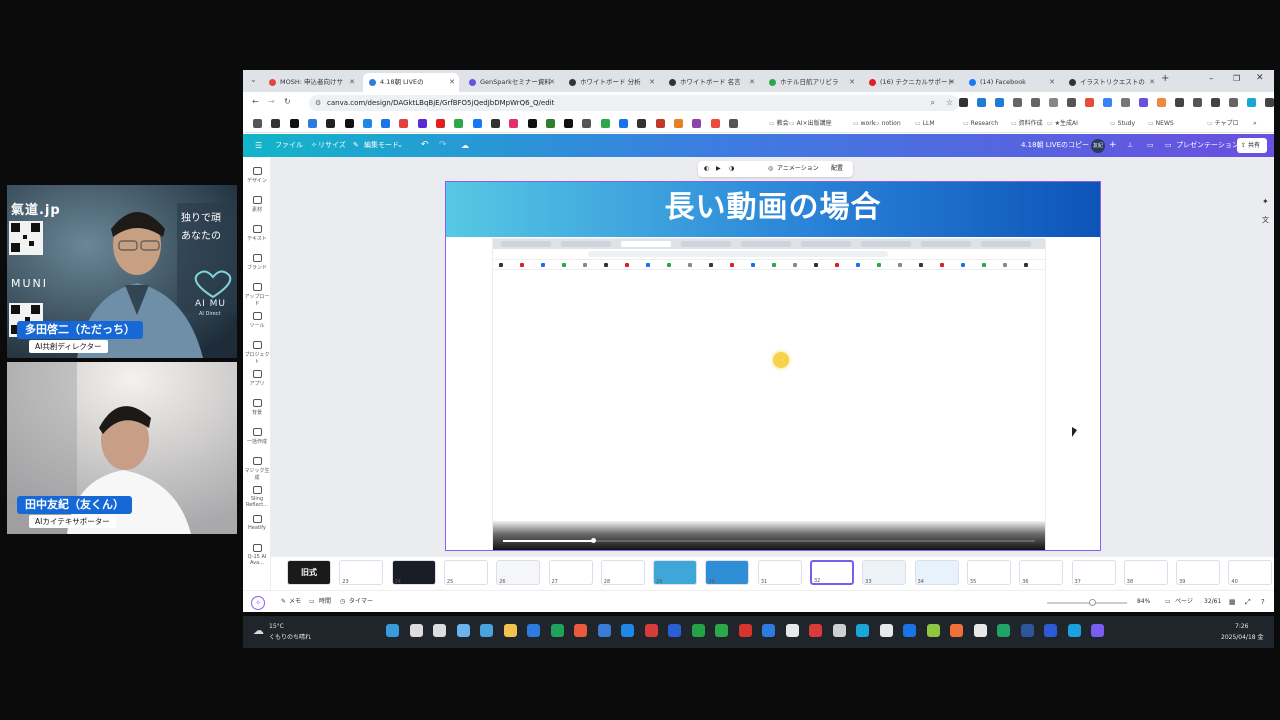 The height and width of the screenshot is (720, 1280). What do you see at coordinates (864, 123) in the screenshot?
I see `bookmark-folder: ▭ work` at bounding box center [864, 123].